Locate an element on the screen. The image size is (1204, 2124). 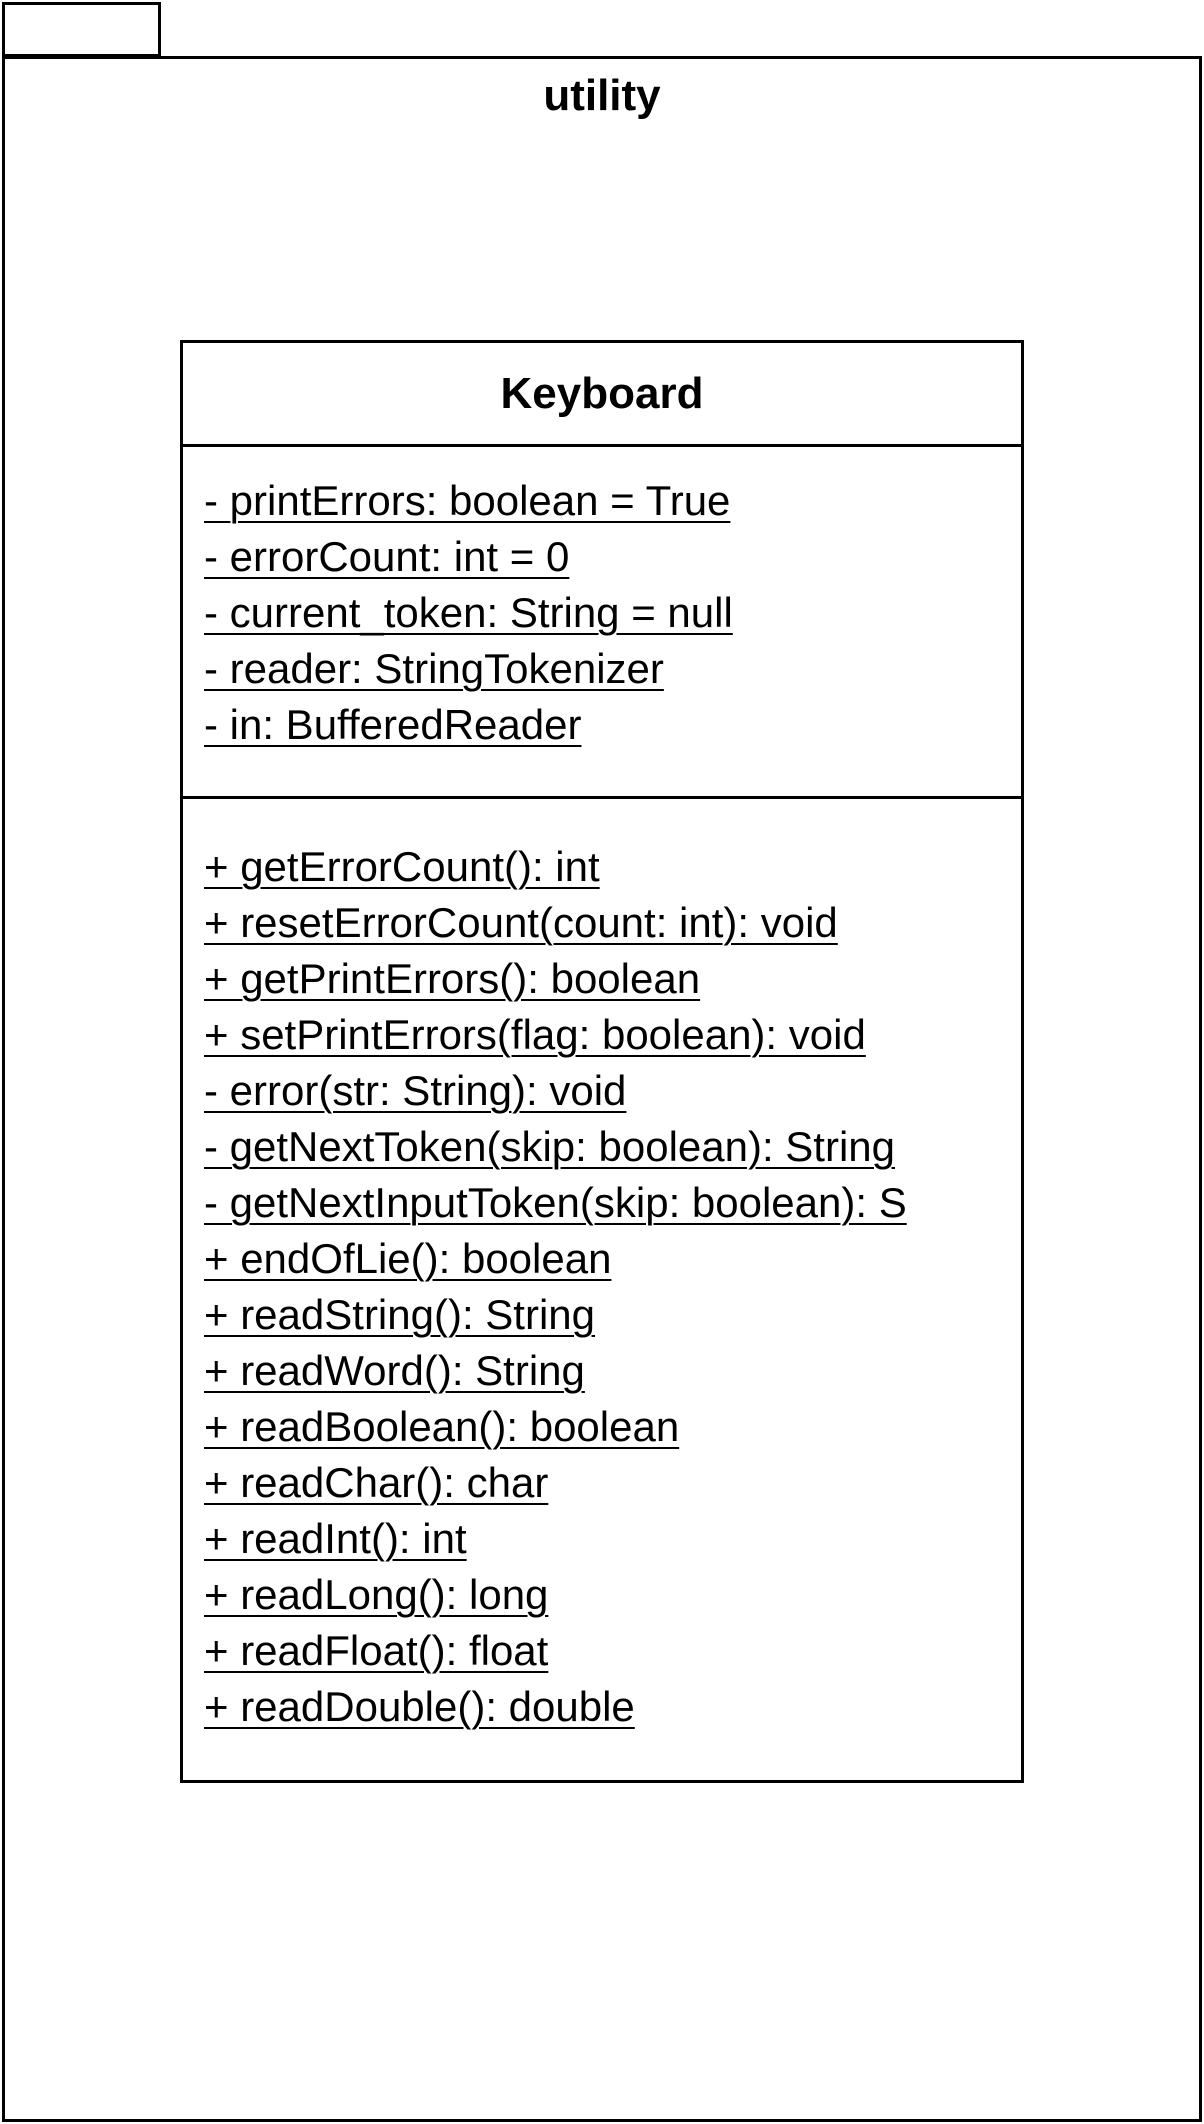
operation-read-int: + readInt(): int is located at coordinates (335, 1538).